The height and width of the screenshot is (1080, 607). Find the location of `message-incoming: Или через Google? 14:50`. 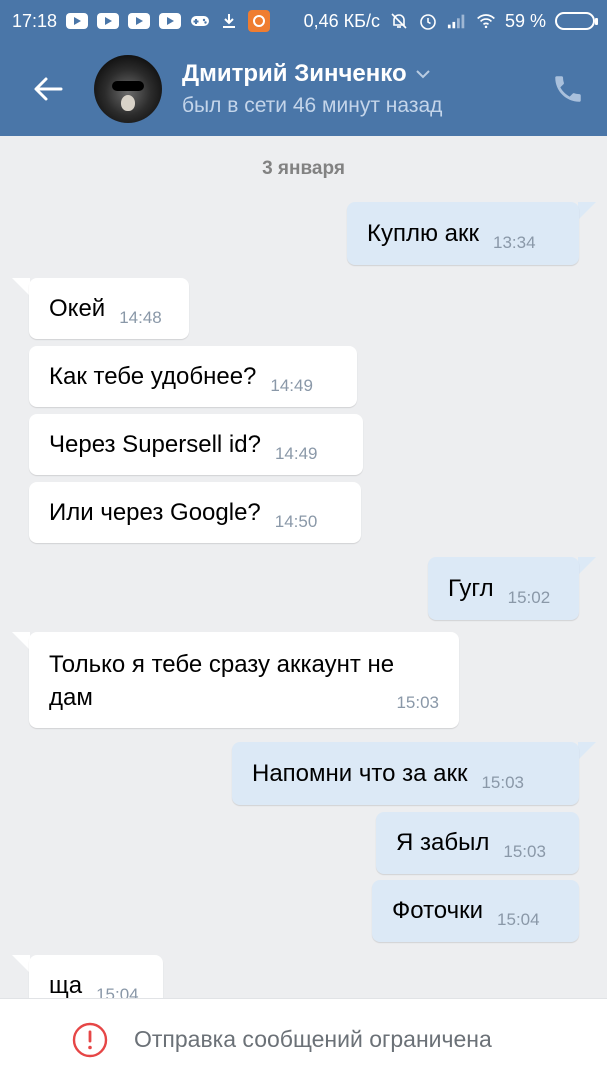

message-incoming: Или через Google? 14:50 is located at coordinates (195, 512).